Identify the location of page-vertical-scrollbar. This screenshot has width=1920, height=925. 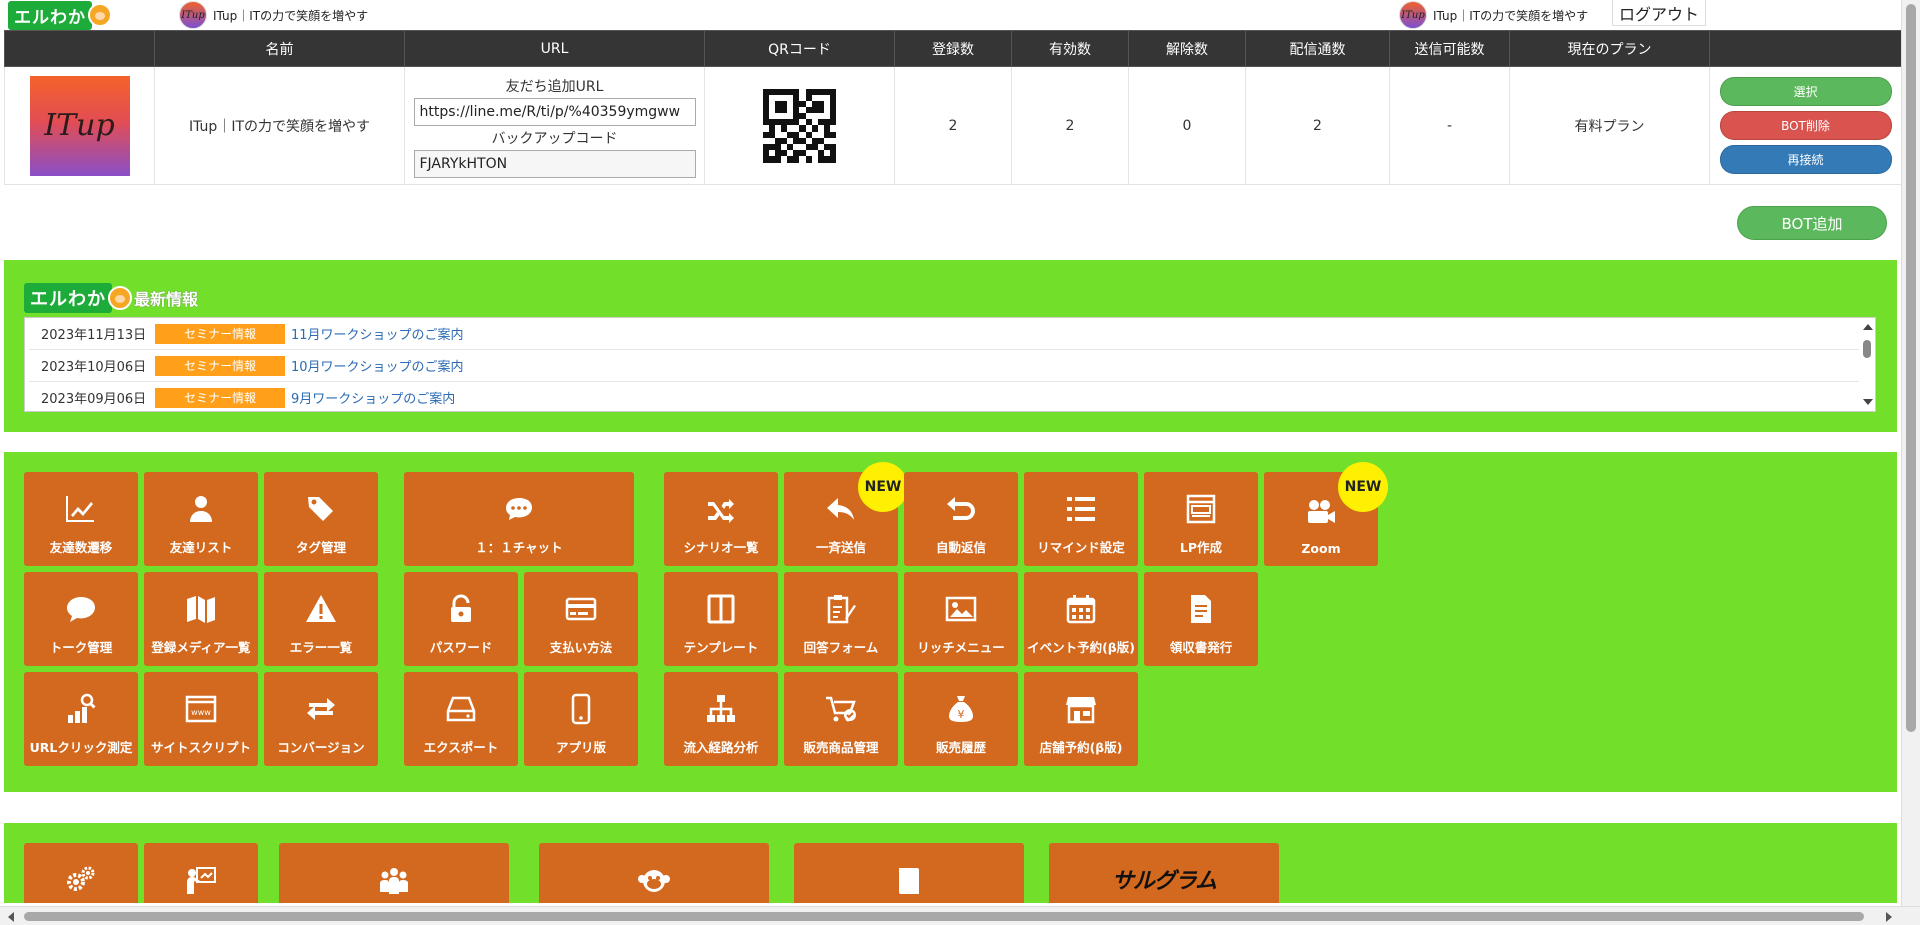
(1910, 455).